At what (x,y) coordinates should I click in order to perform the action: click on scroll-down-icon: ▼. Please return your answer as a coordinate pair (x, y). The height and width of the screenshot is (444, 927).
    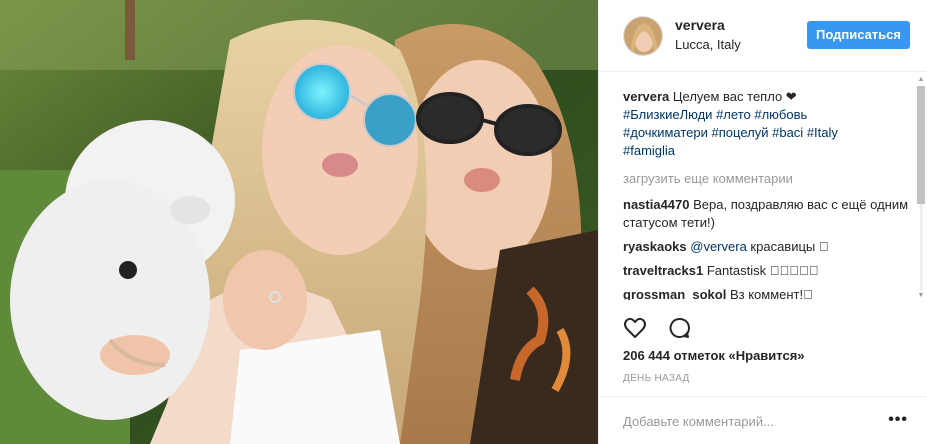
    Looking at the image, I should click on (921, 296).